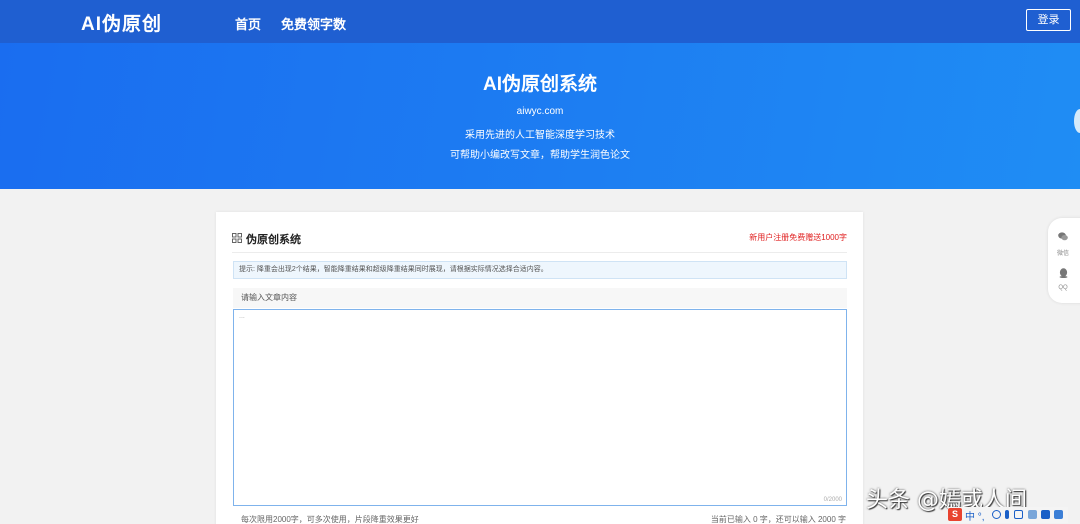  Describe the element at coordinates (273, 240) in the screenshot. I see `card-title: 伪原创系统` at that location.